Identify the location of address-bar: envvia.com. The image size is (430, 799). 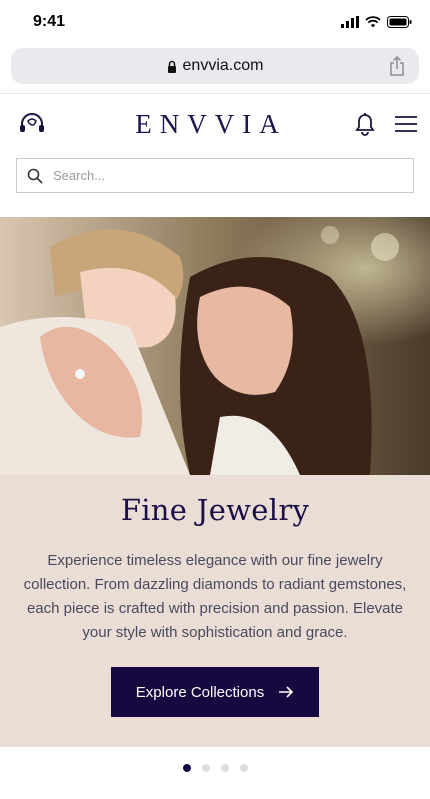
(215, 66).